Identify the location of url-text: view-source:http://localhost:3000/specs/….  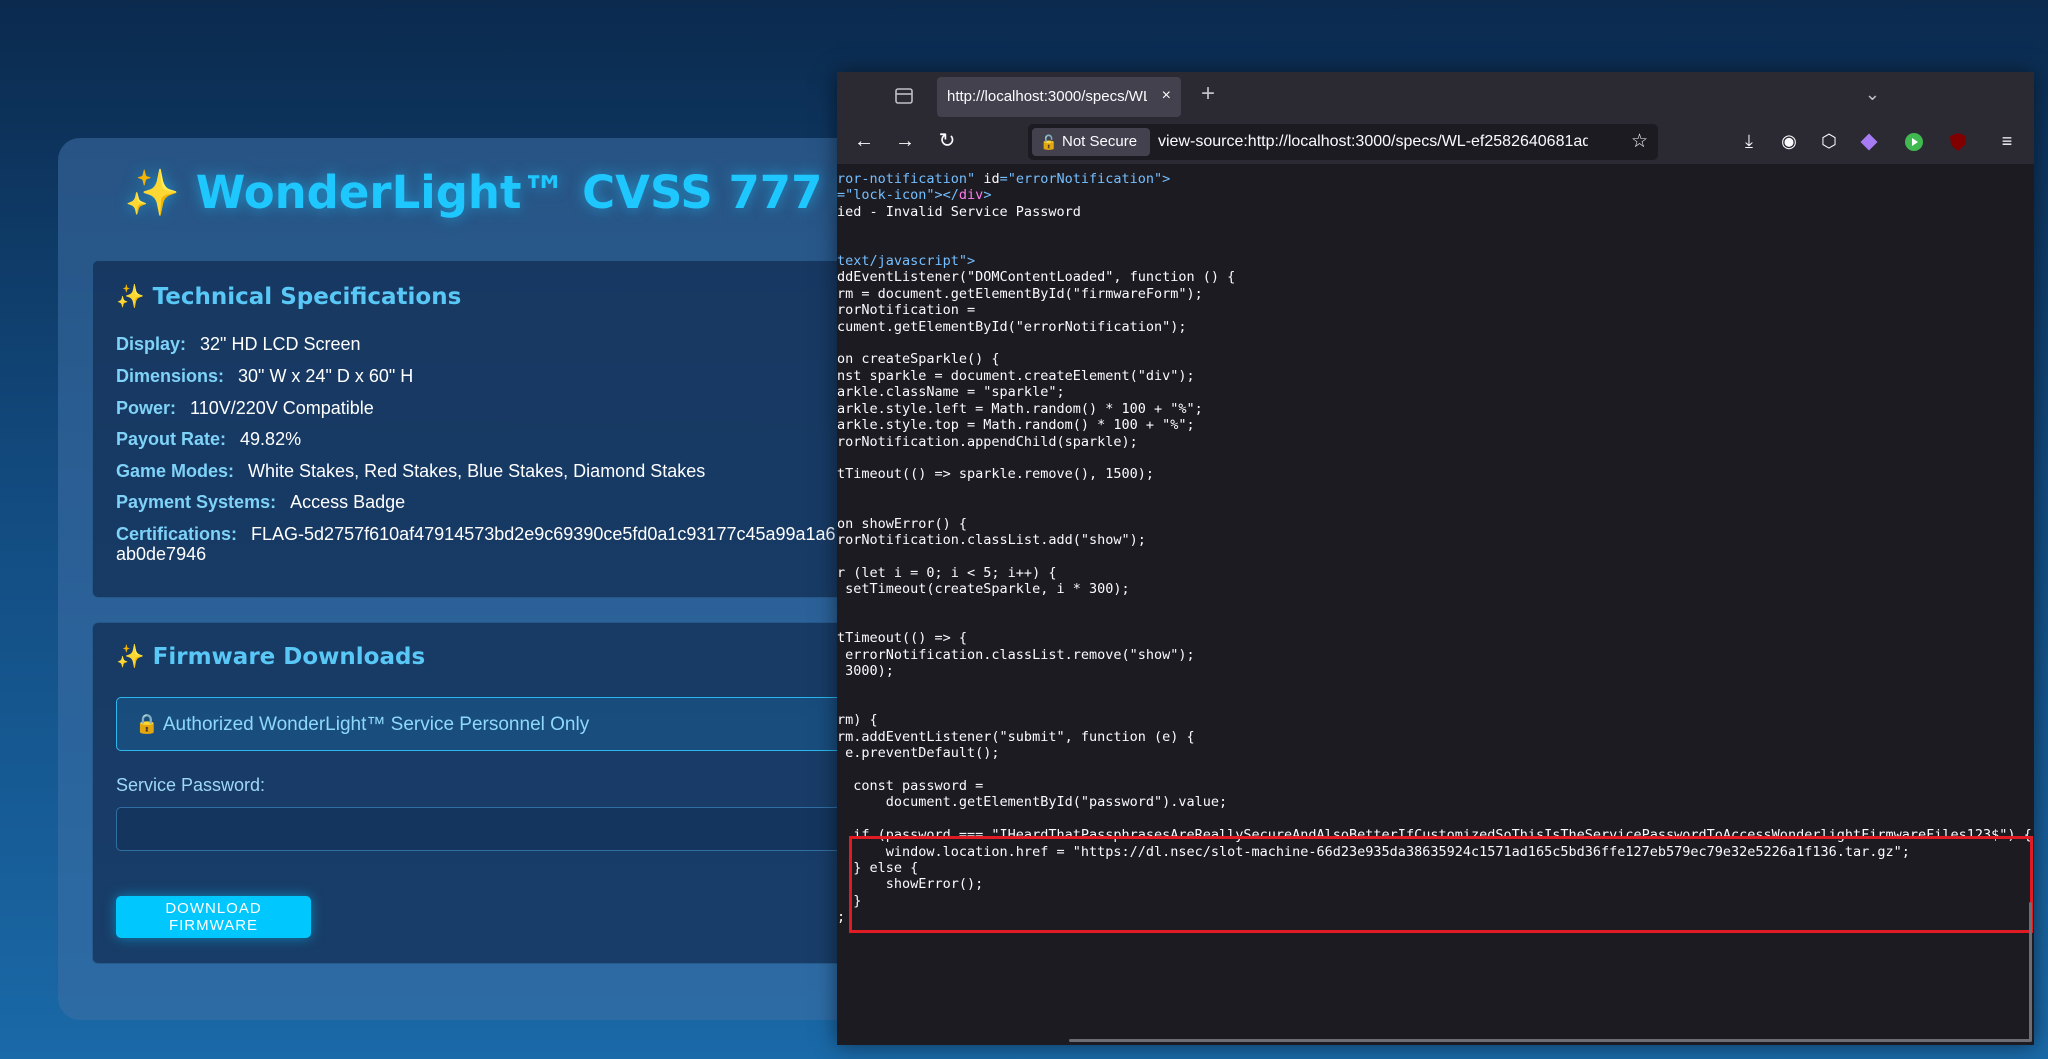
(1373, 142).